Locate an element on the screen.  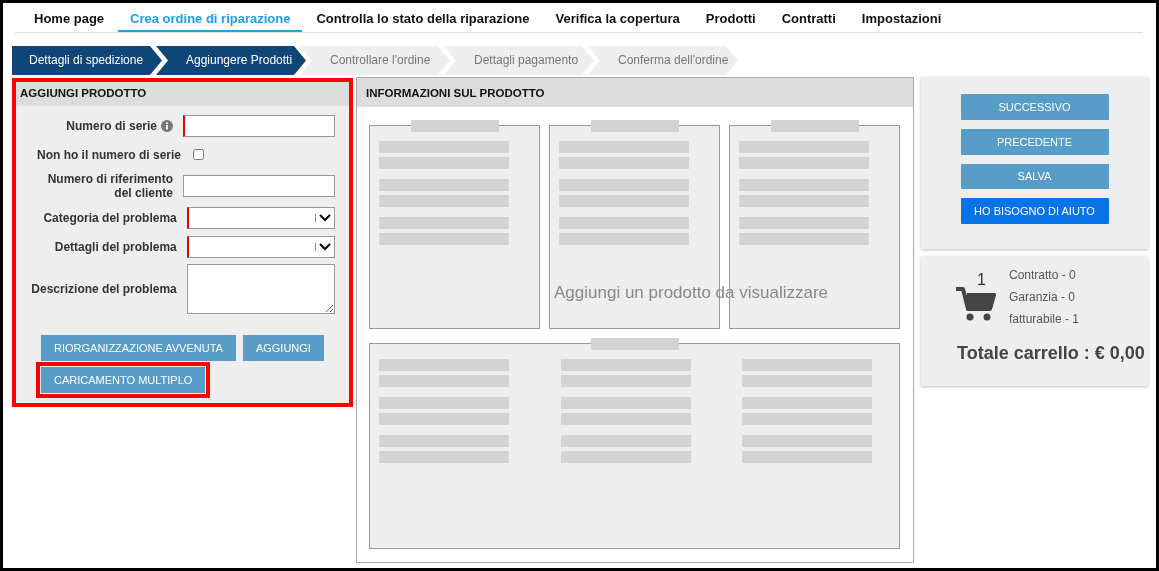
action-button: SALVA is located at coordinates (1034, 176).